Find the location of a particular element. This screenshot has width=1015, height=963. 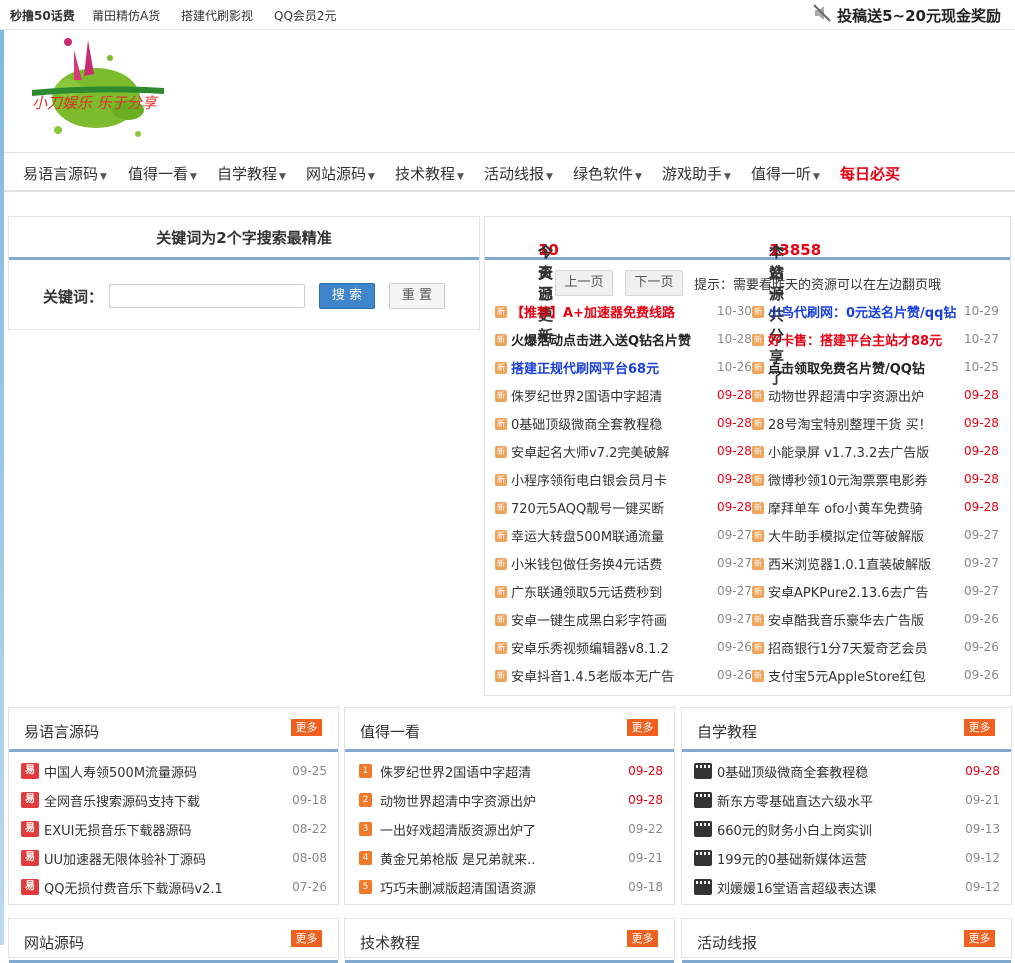

search-button: 搜 索 is located at coordinates (347, 296).